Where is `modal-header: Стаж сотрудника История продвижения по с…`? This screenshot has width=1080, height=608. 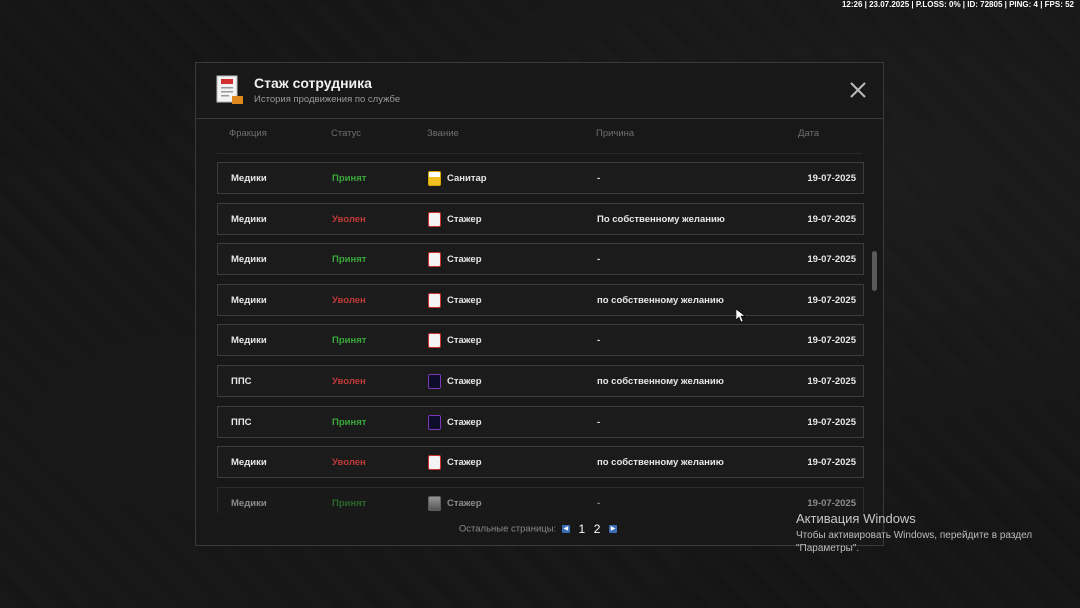
modal-header: Стаж сотрудника История продвижения по с… is located at coordinates (539, 91).